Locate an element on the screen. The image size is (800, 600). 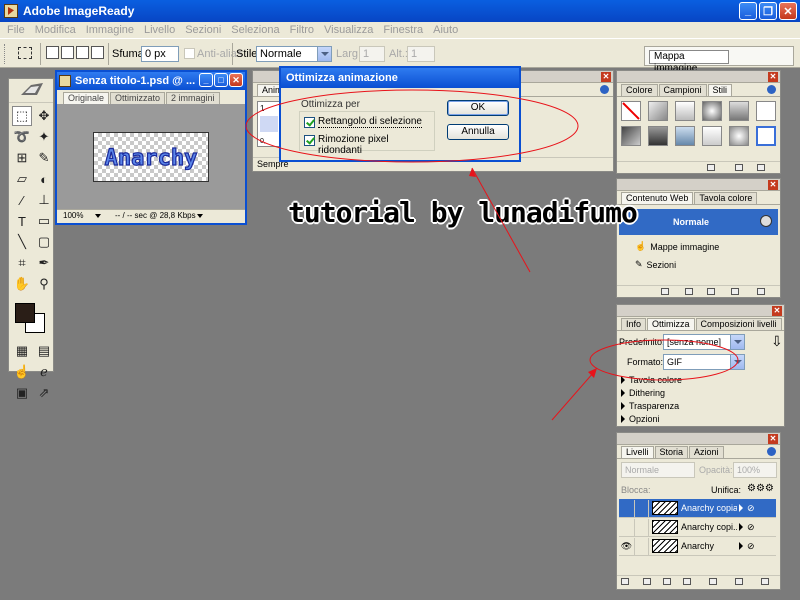
foreground-color-swatch is located at coordinates (25, 313).